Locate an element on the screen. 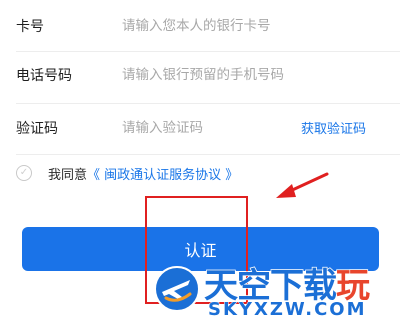  annotation-arrow-icon is located at coordinates (302, 185).